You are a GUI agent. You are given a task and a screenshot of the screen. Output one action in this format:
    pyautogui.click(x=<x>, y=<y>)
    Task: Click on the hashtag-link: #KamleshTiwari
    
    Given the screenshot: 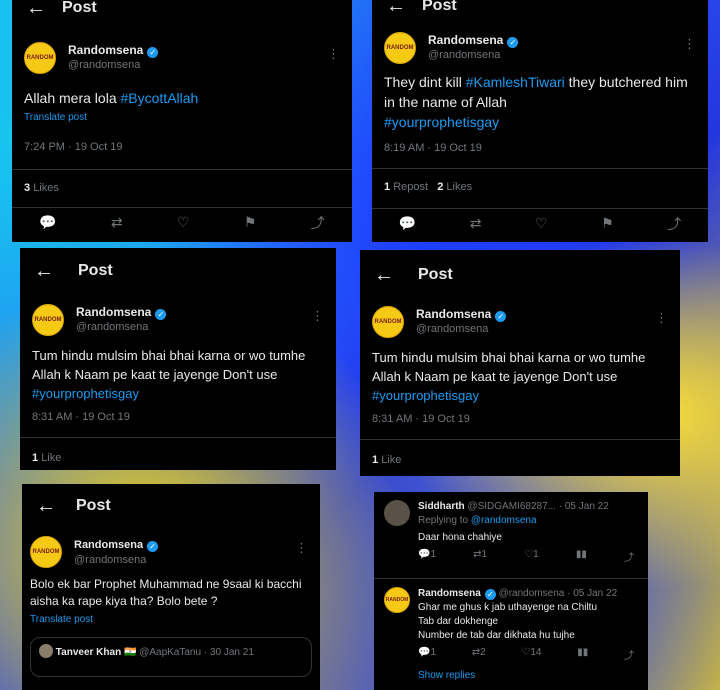 What is the action you would take?
    pyautogui.click(x=515, y=82)
    